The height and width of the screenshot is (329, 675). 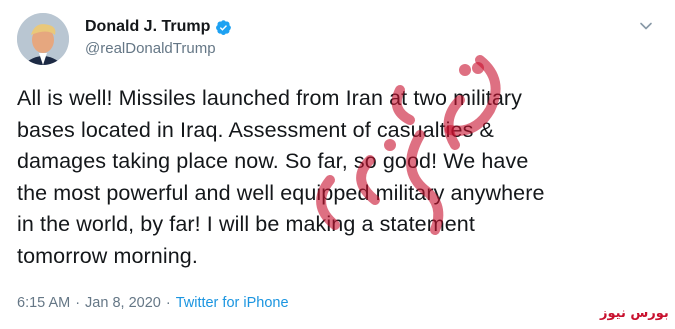 What do you see at coordinates (646, 26) in the screenshot?
I see `chevron-down-icon` at bounding box center [646, 26].